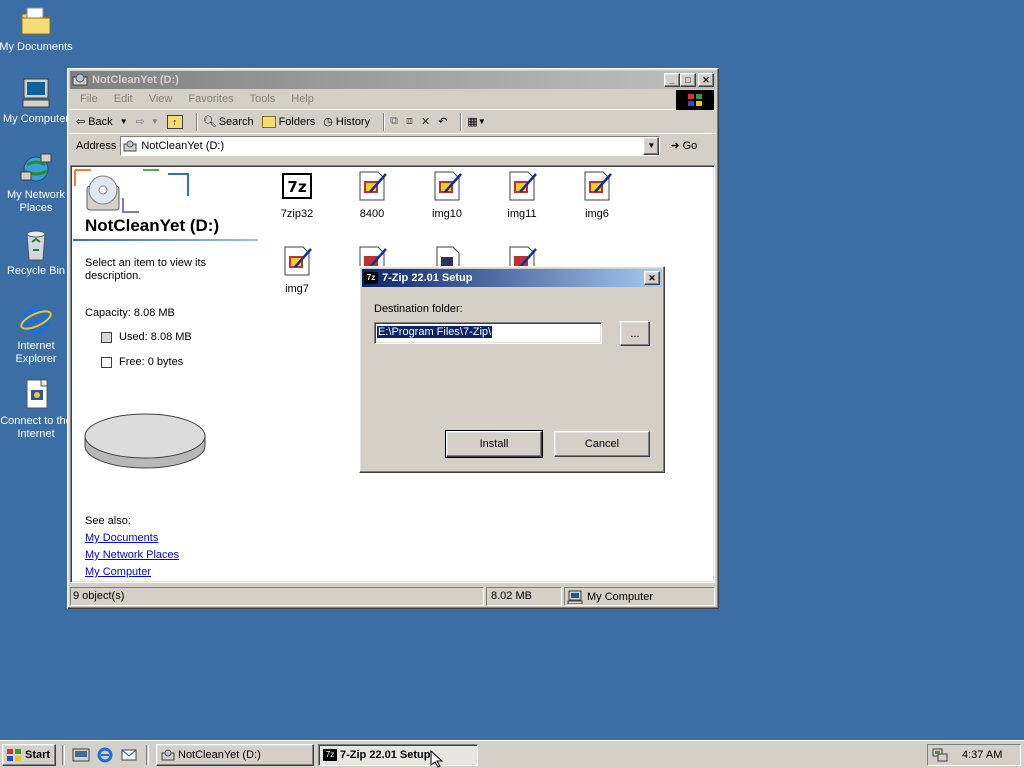  Describe the element at coordinates (133, 191) in the screenshot. I see `drive-banner-graphic` at that location.